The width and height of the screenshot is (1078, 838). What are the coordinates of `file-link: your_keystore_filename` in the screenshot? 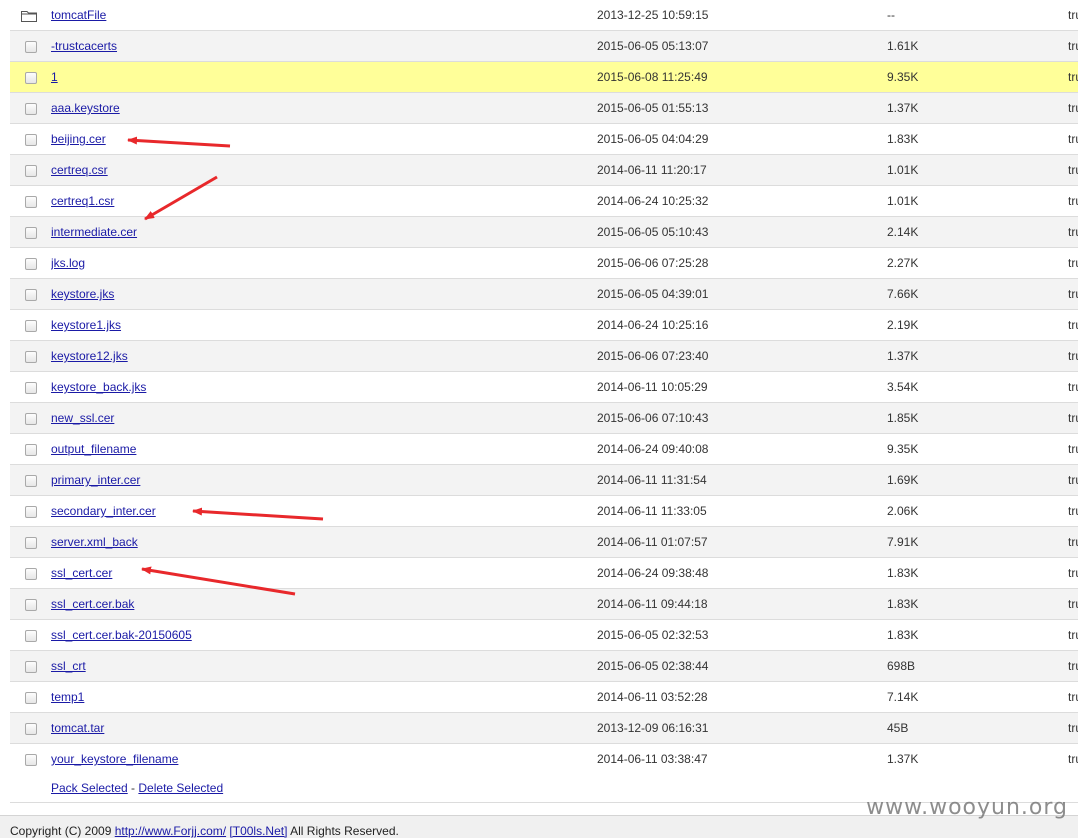 It's located at (114, 759).